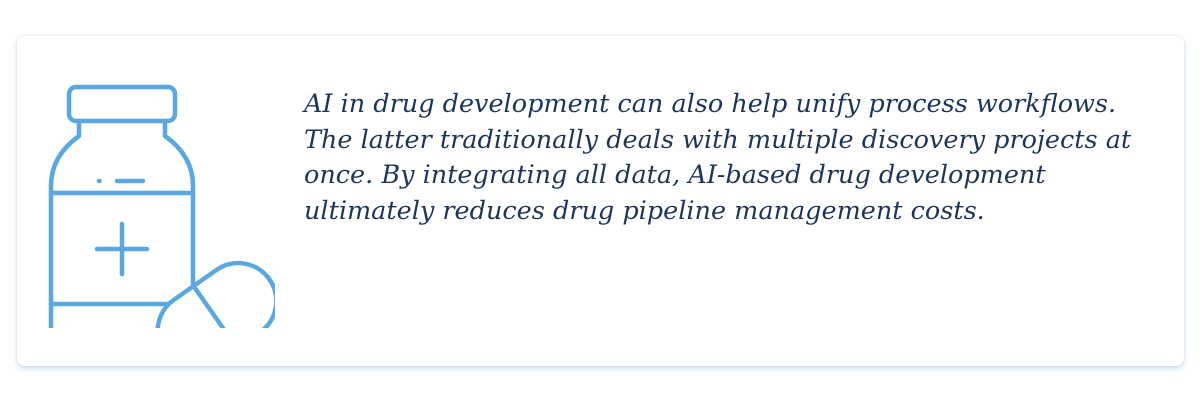 The width and height of the screenshot is (1200, 403). Describe the element at coordinates (161, 206) in the screenshot. I see `medicine-bottle-and-capsule-icon` at that location.